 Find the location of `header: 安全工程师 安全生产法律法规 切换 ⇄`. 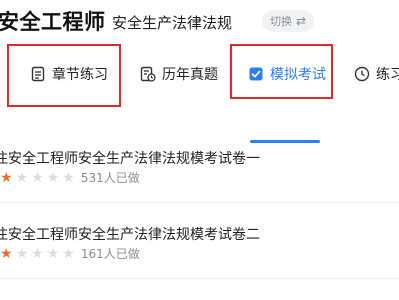

header: 安全工程师 安全生产法律法规 切换 ⇄ is located at coordinates (199, 21).